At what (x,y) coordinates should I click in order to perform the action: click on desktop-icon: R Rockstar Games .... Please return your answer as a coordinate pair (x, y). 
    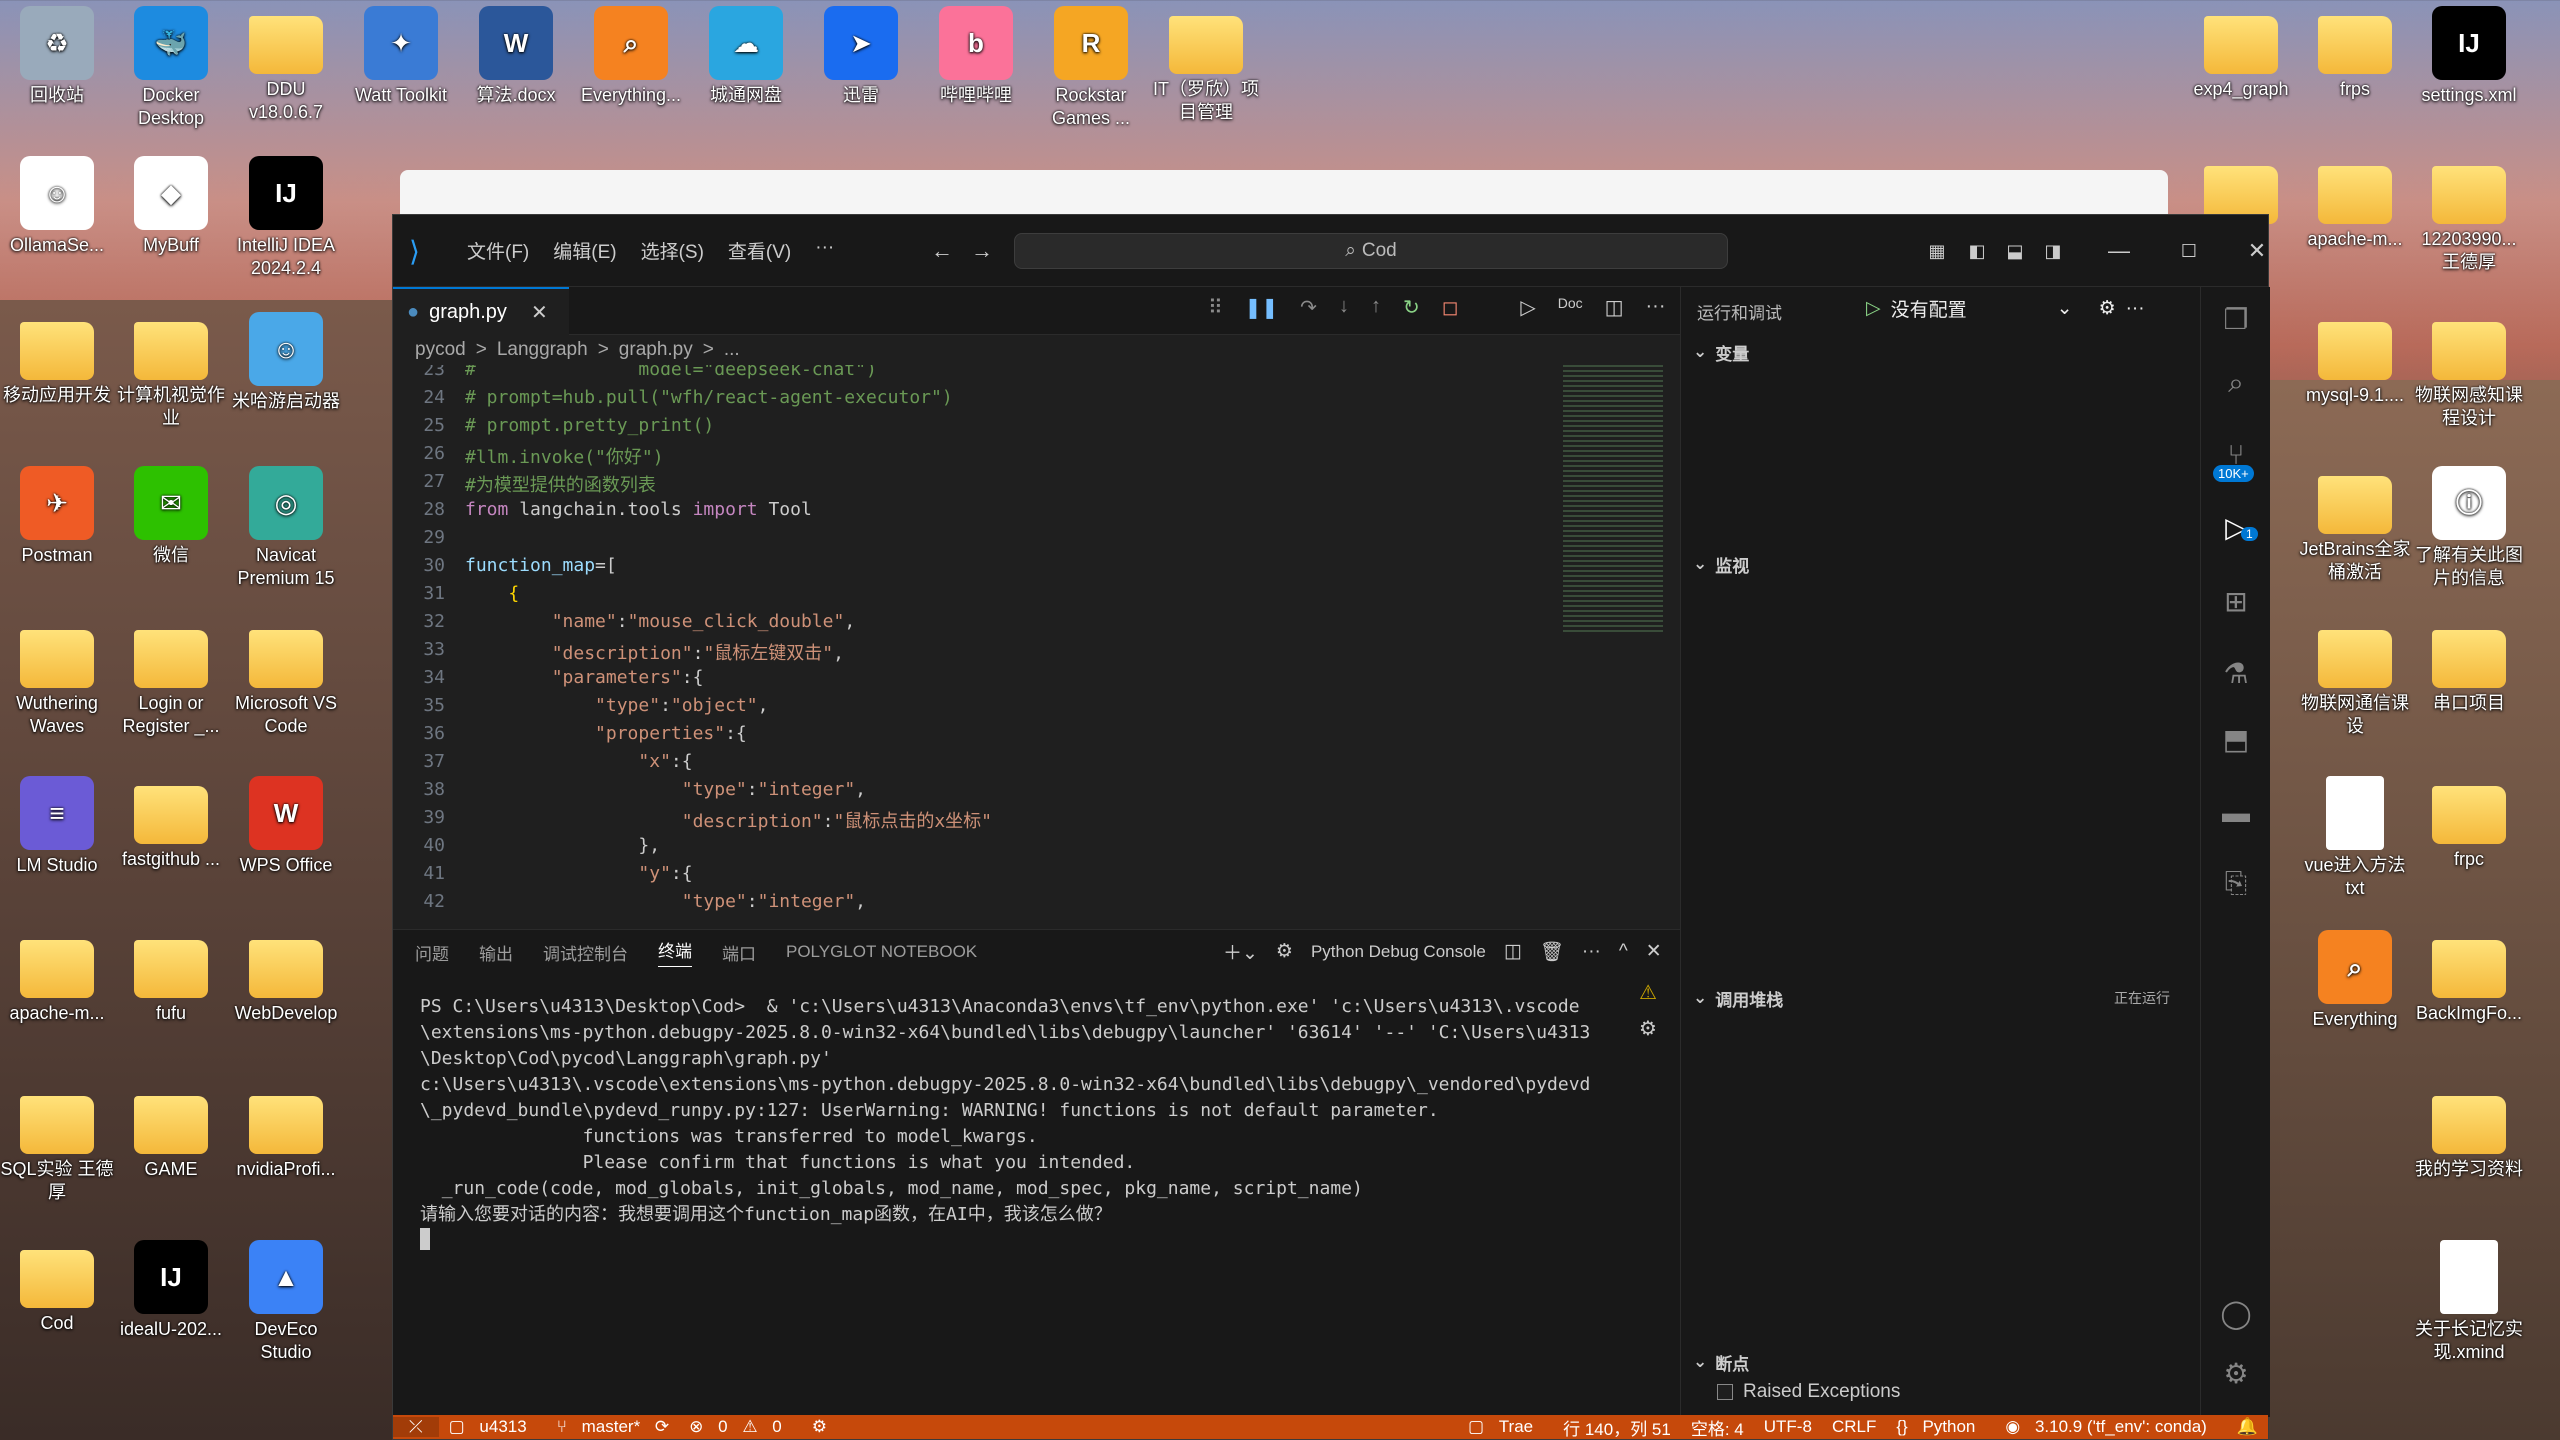
    Looking at the image, I should click on (1091, 68).